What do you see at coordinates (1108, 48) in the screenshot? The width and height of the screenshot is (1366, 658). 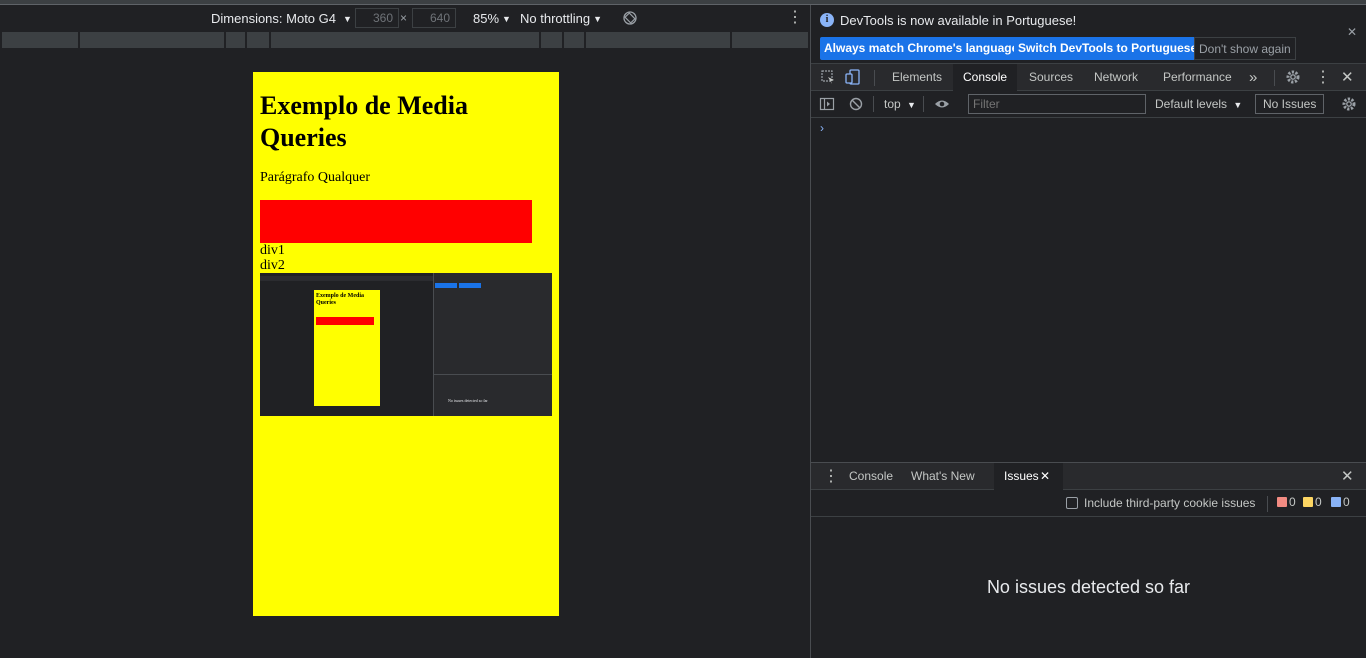 I see `switch-language-button: Switch DevTools to Portuguese` at bounding box center [1108, 48].